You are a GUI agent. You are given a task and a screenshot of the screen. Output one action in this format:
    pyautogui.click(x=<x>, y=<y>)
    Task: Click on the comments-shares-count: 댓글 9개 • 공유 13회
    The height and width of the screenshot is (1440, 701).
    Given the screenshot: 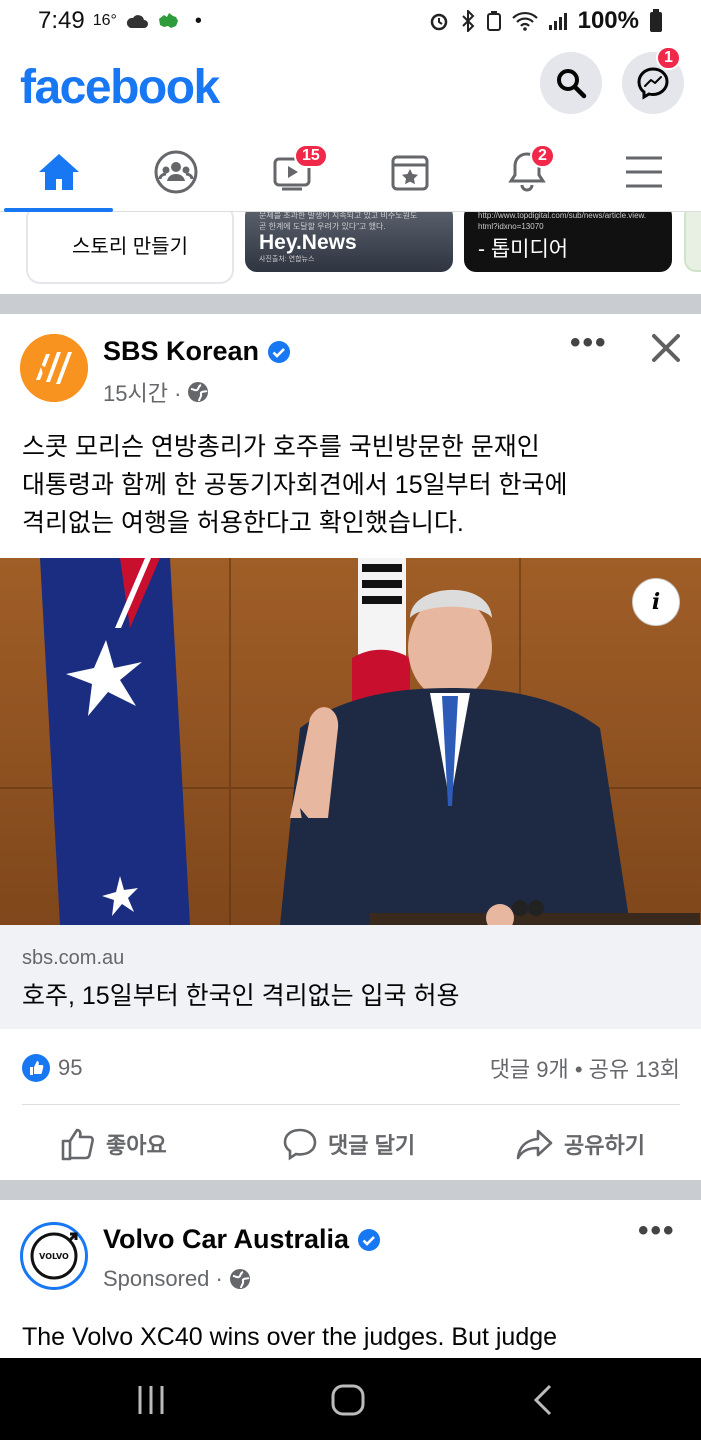 What is the action you would take?
    pyautogui.click(x=585, y=1068)
    